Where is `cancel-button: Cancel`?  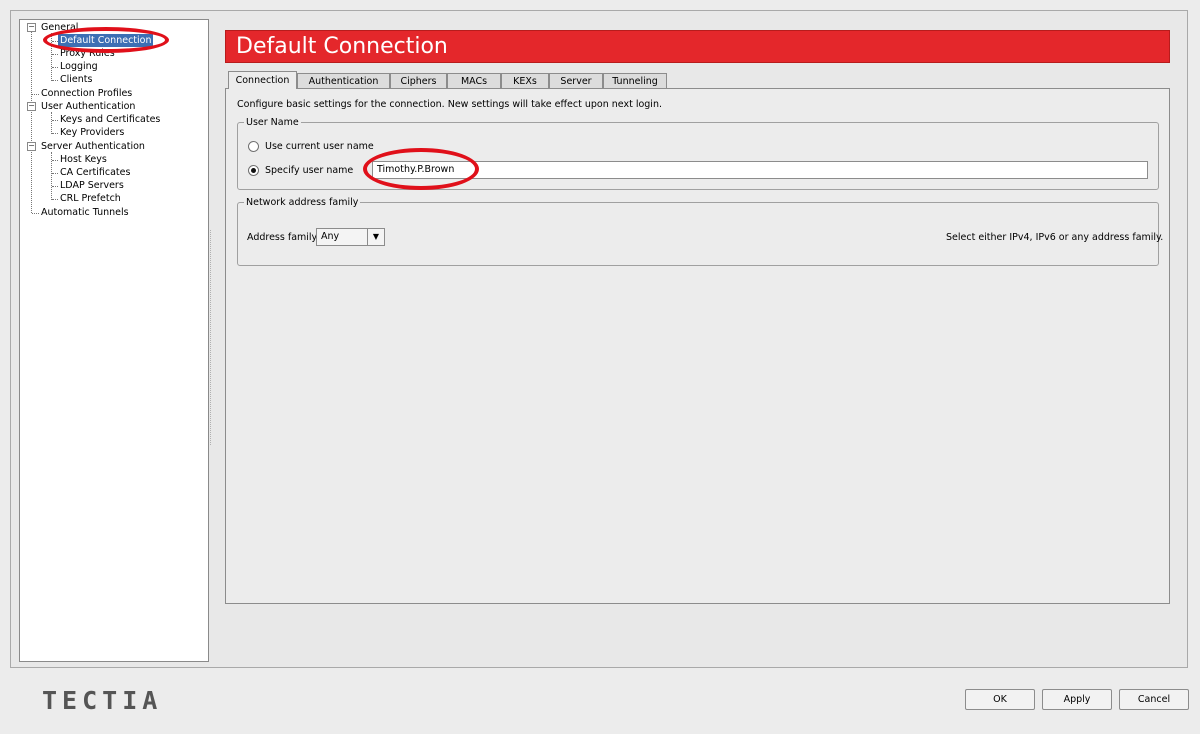
cancel-button: Cancel is located at coordinates (1154, 699).